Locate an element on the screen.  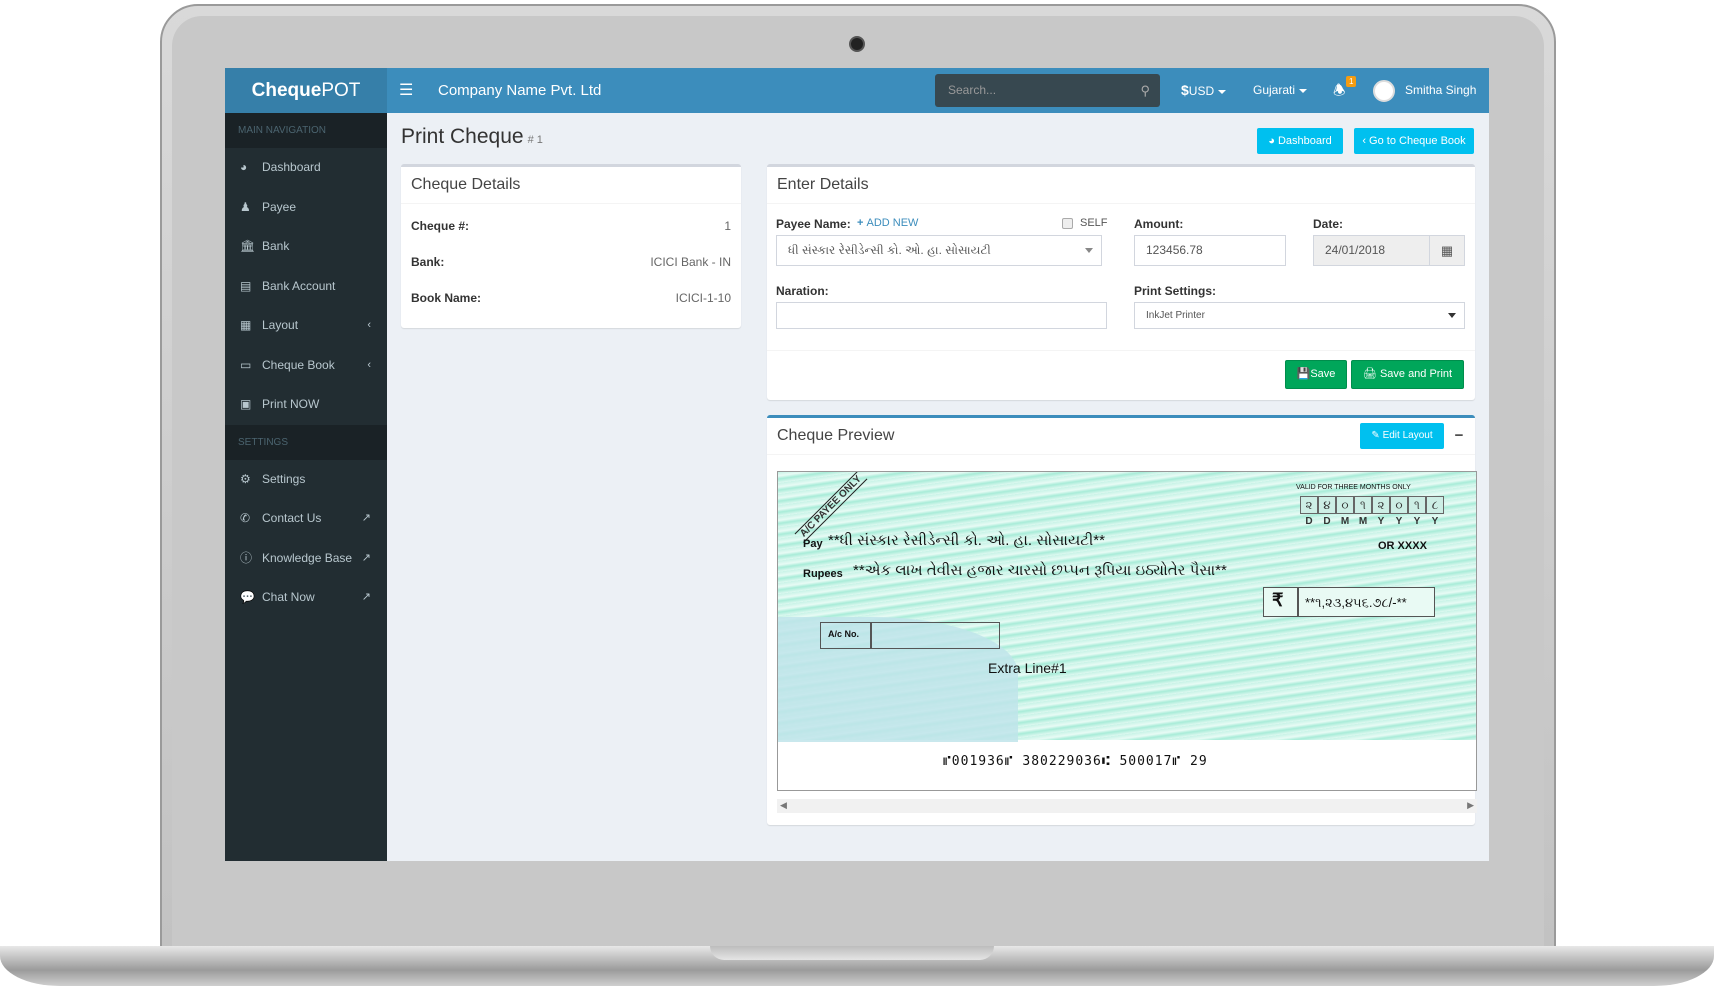
amount-input: 123456.78 is located at coordinates (1210, 250).